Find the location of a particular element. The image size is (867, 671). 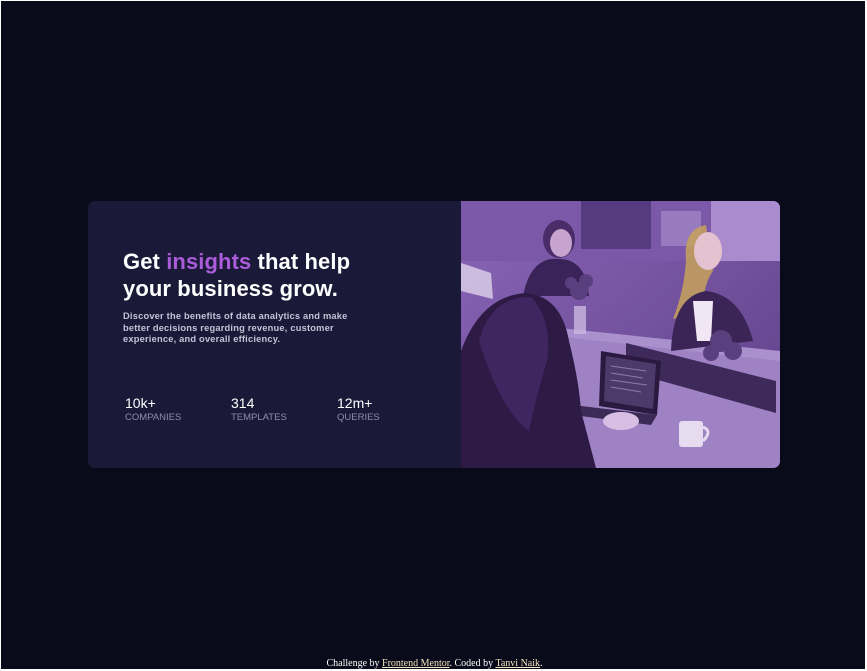

stat-label: TEMPLATES is located at coordinates (259, 417).